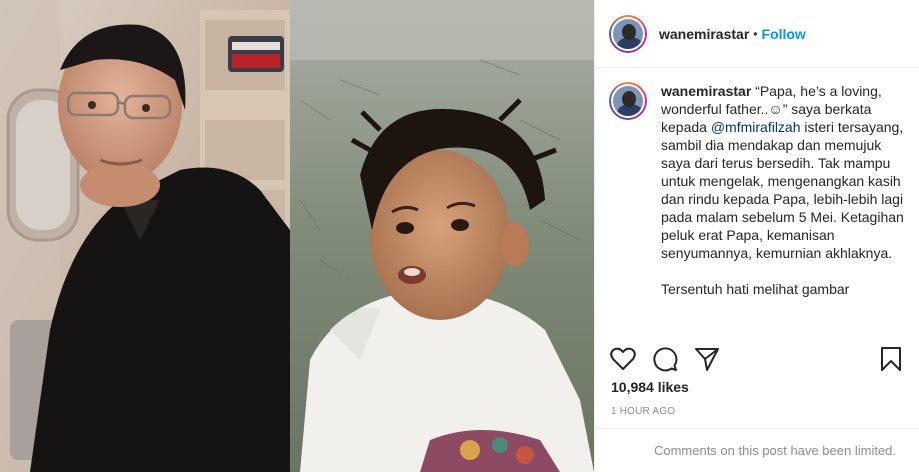 The width and height of the screenshot is (919, 472). What do you see at coordinates (706, 91) in the screenshot?
I see `caption-username: wanemirastar` at bounding box center [706, 91].